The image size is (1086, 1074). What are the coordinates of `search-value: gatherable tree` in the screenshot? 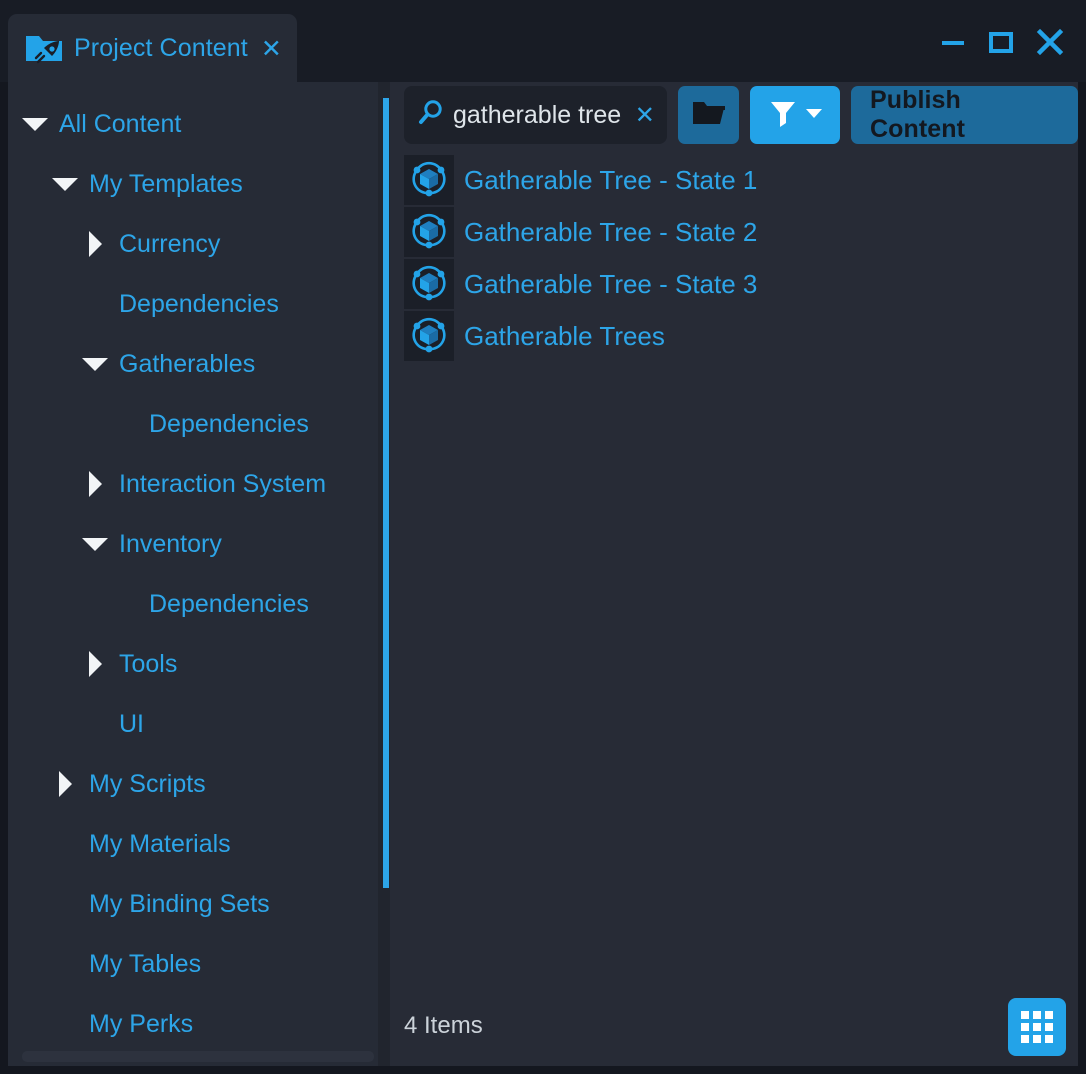 It's located at (542, 115).